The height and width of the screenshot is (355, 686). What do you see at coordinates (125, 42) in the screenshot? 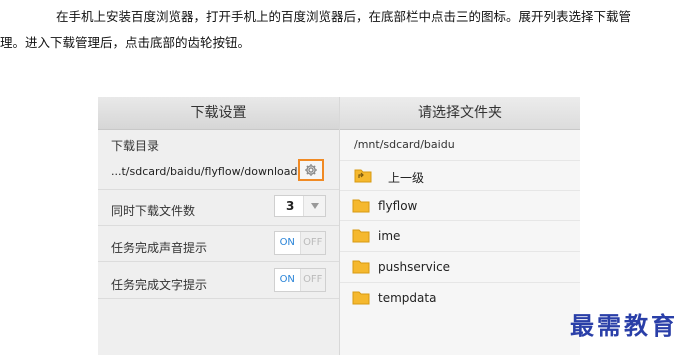
I see `intro-line-2: 理。进入下载管理后，点击底部的齿轮按钮。` at bounding box center [125, 42].